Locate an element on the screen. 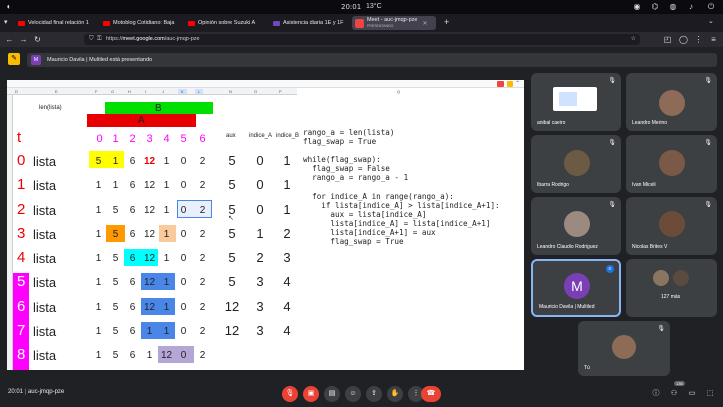  participant-name: Tú is located at coordinates (587, 368).